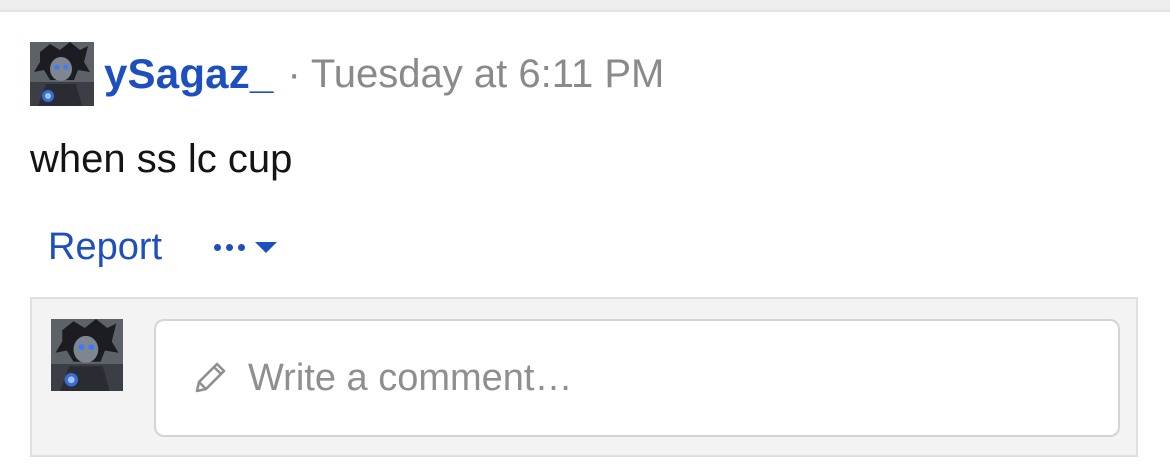  I want to click on report-link: Report, so click(105, 247).